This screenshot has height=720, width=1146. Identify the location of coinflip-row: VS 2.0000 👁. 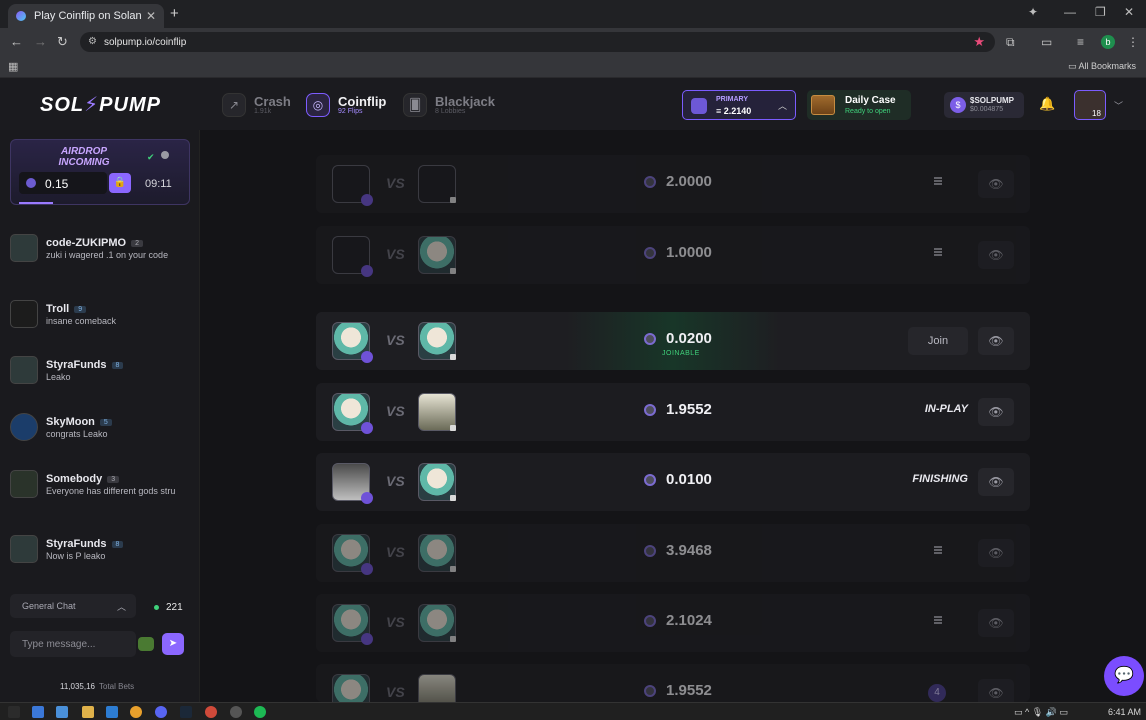
(673, 184).